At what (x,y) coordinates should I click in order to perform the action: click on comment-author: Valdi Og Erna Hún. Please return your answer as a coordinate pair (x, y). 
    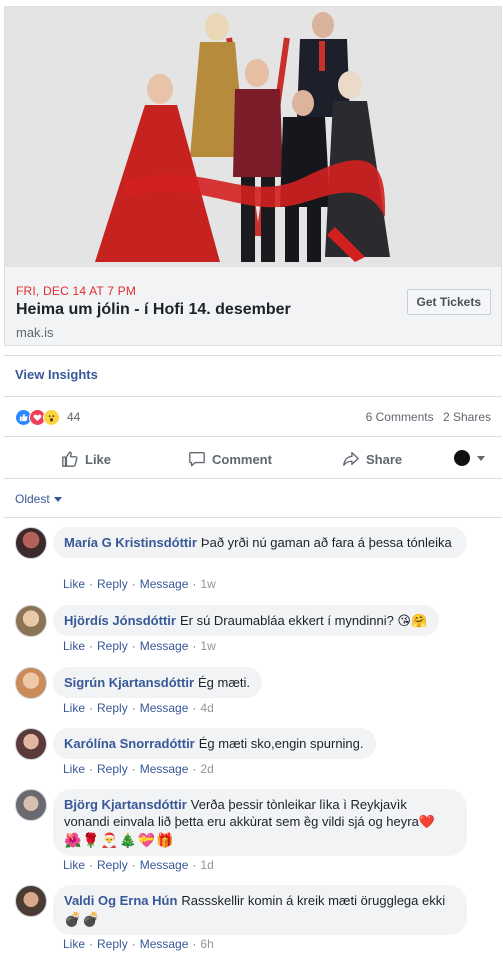
    Looking at the image, I should click on (120, 900).